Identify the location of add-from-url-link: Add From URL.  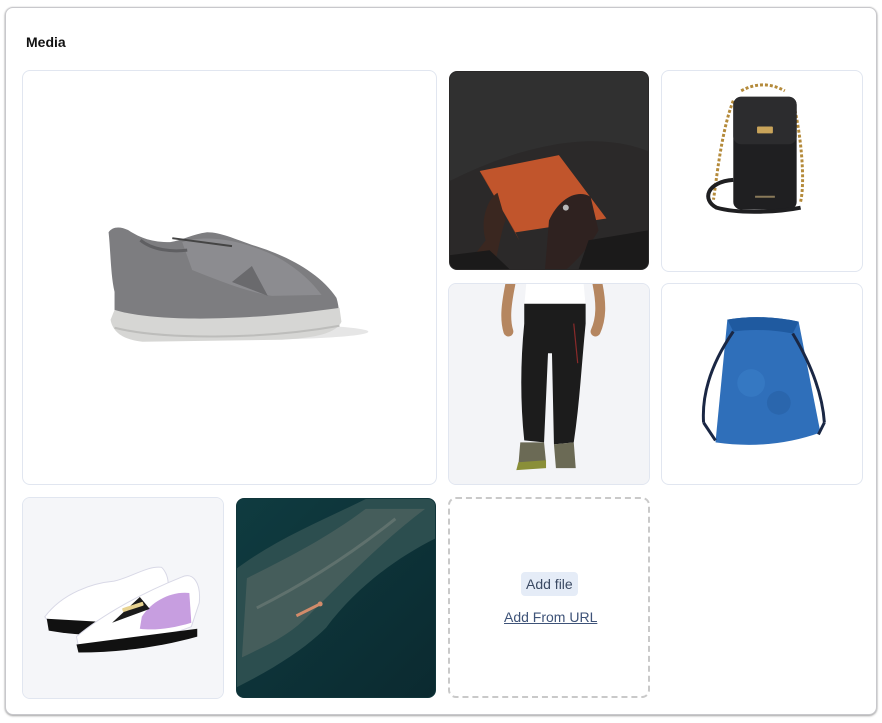
(550, 617).